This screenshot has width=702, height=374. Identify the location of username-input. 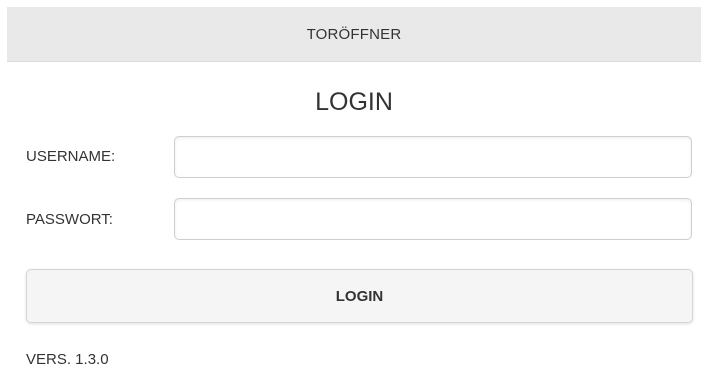
(433, 157).